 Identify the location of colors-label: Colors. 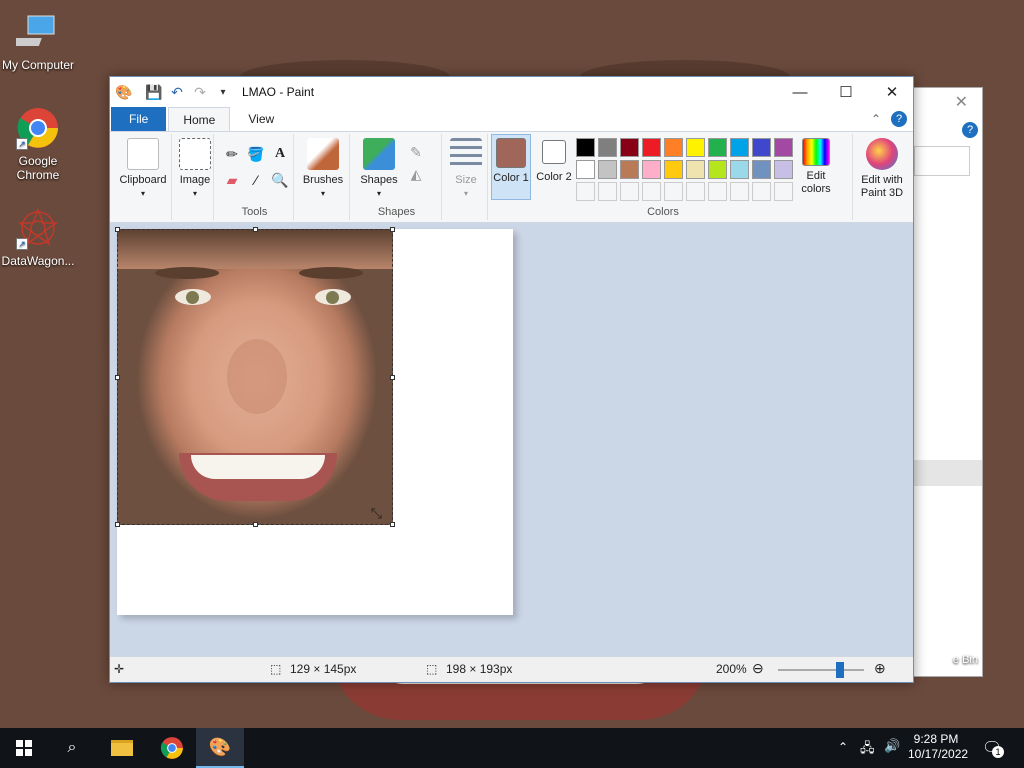
(663, 212).